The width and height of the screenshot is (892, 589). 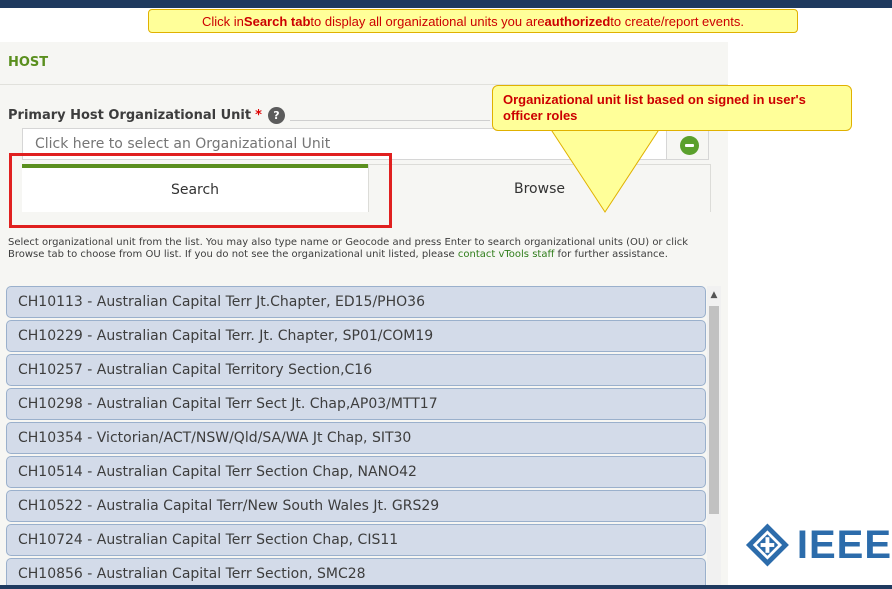 I want to click on bottom-bar, so click(x=446, y=587).